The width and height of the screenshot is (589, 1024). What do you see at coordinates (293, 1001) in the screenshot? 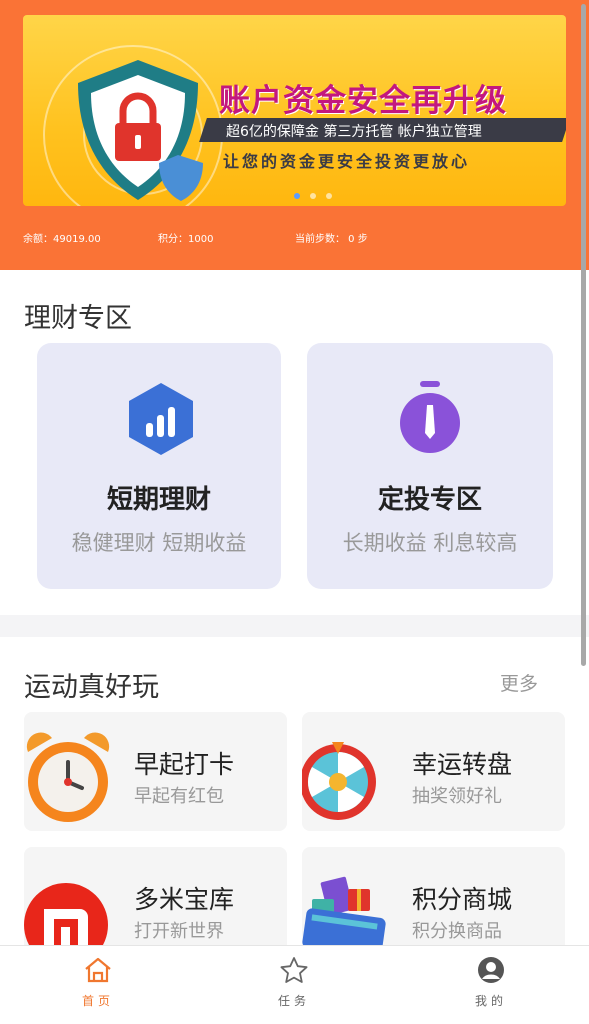
I see `tab-label: 任务` at bounding box center [293, 1001].